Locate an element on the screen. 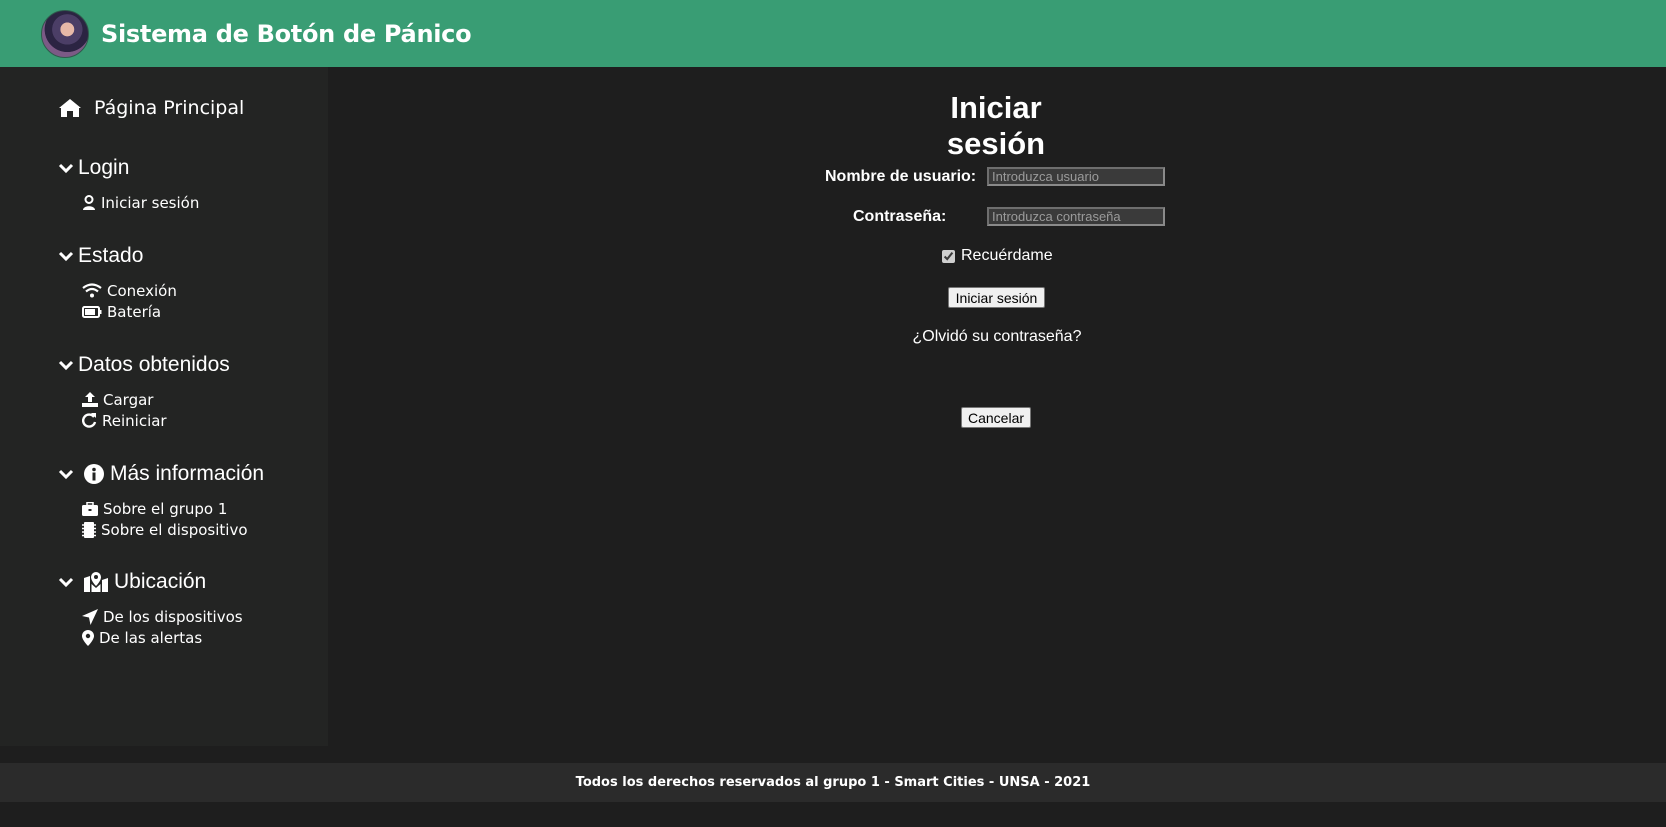 Image resolution: width=1666 pixels, height=827 pixels. sidebar-section-header: Estado is located at coordinates (117, 256).